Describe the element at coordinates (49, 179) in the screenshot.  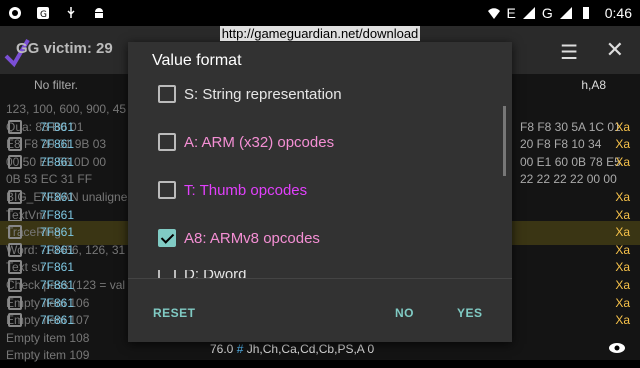
I see `row-text: 0B 53 EC 31 FF` at that location.